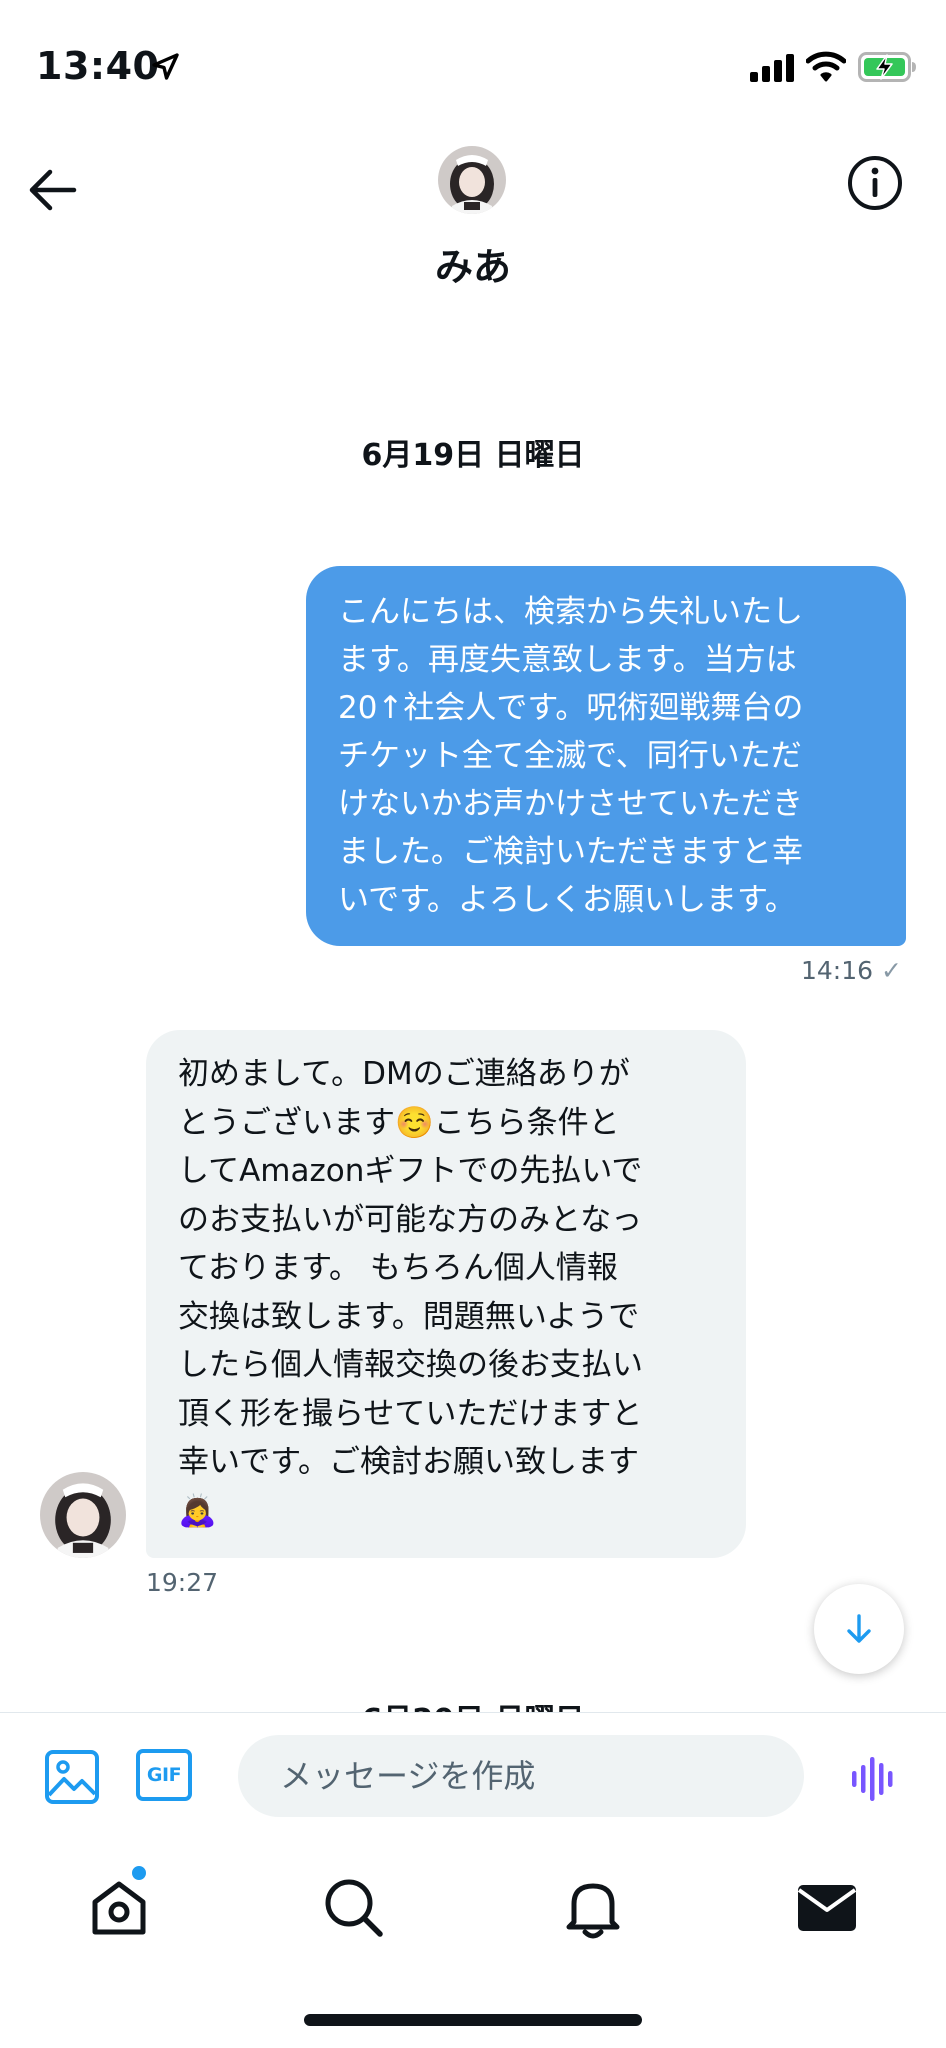  Describe the element at coordinates (410, 1365) in the screenshot. I see `message-line: したら個人情報交換の後お支払い` at that location.